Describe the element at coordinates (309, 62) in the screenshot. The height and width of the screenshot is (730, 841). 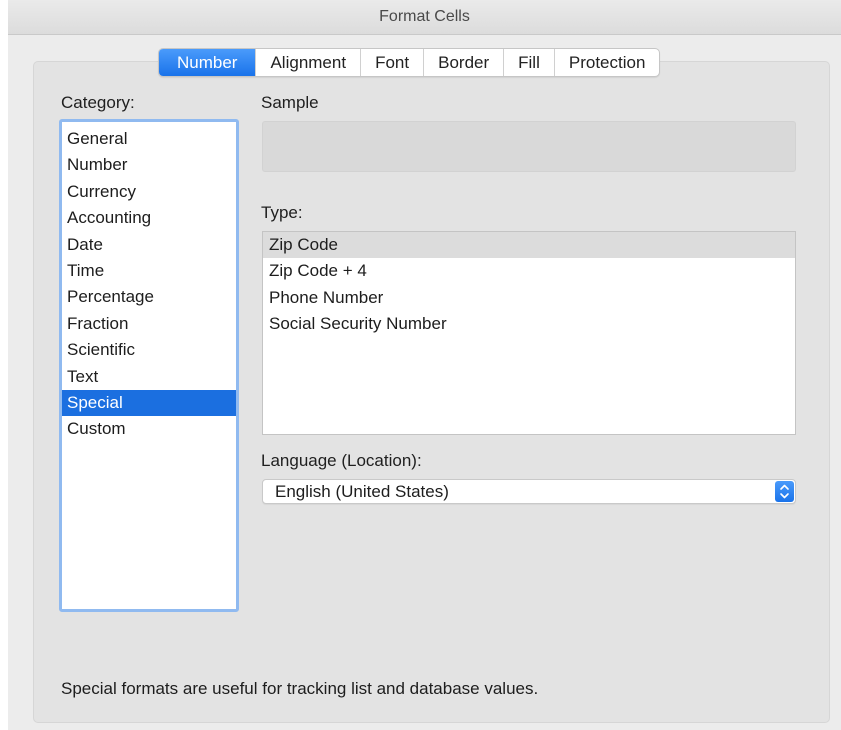
I see `tab-alignment: Alignment` at that location.